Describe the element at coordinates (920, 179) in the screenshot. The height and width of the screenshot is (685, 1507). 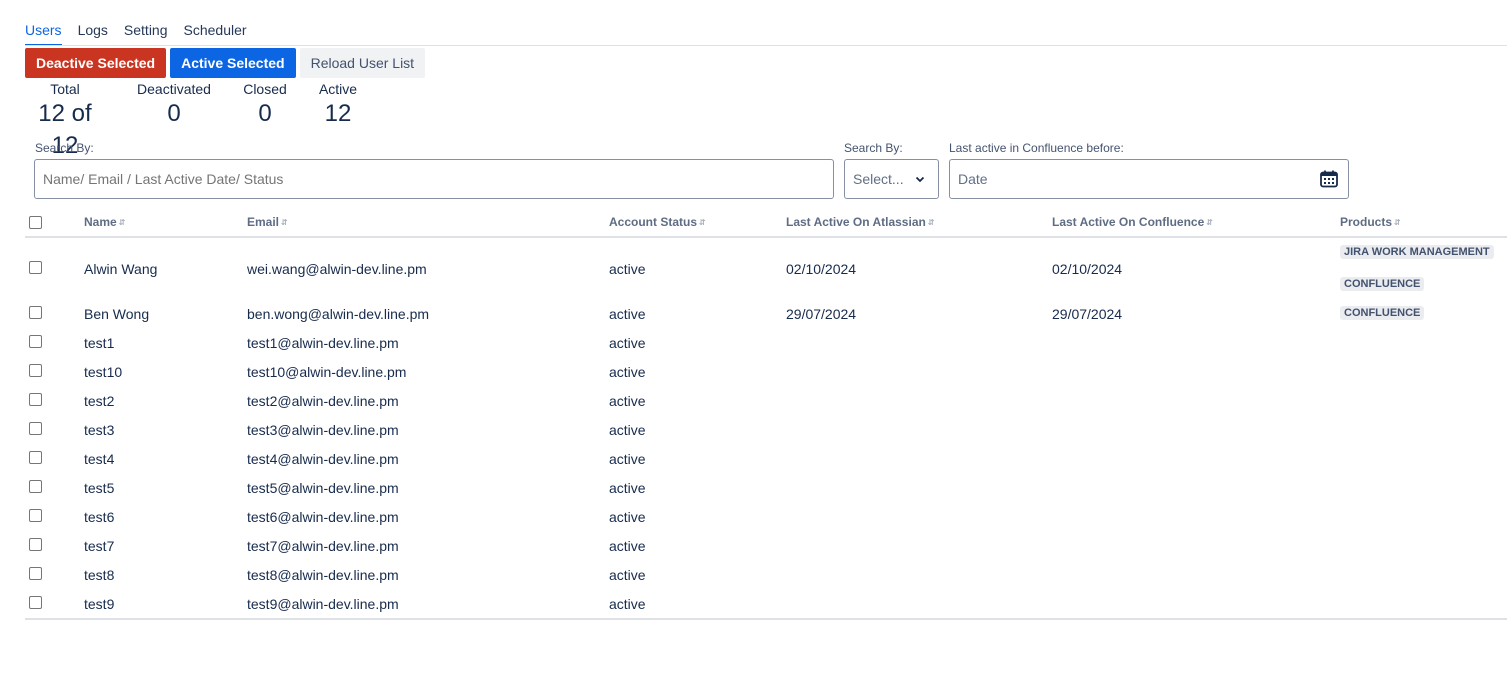
I see `chevron-down-icon` at that location.